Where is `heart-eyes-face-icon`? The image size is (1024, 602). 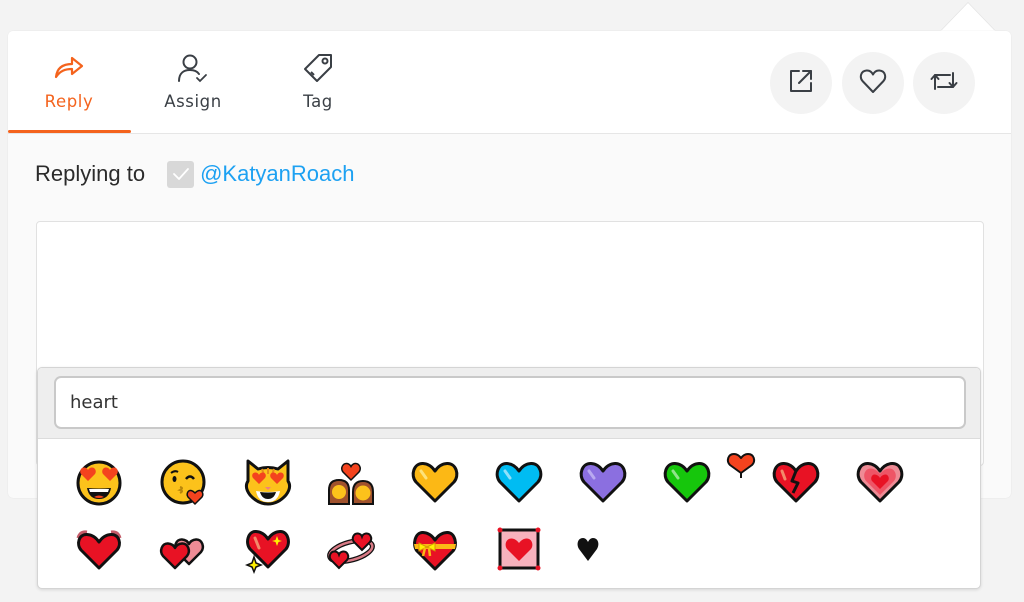
heart-eyes-face-icon is located at coordinates (99, 483).